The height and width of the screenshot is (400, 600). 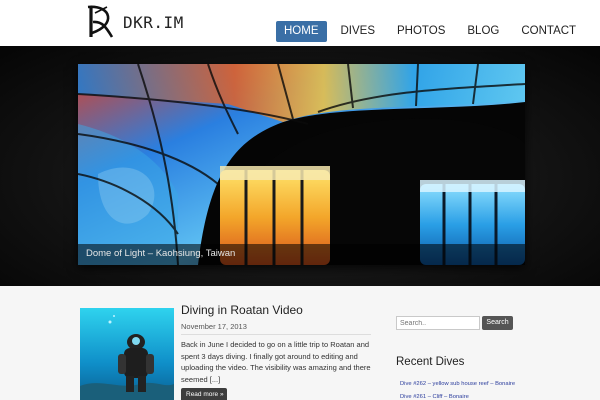 I want to click on logo-text: DKR.IM, so click(x=153, y=22).